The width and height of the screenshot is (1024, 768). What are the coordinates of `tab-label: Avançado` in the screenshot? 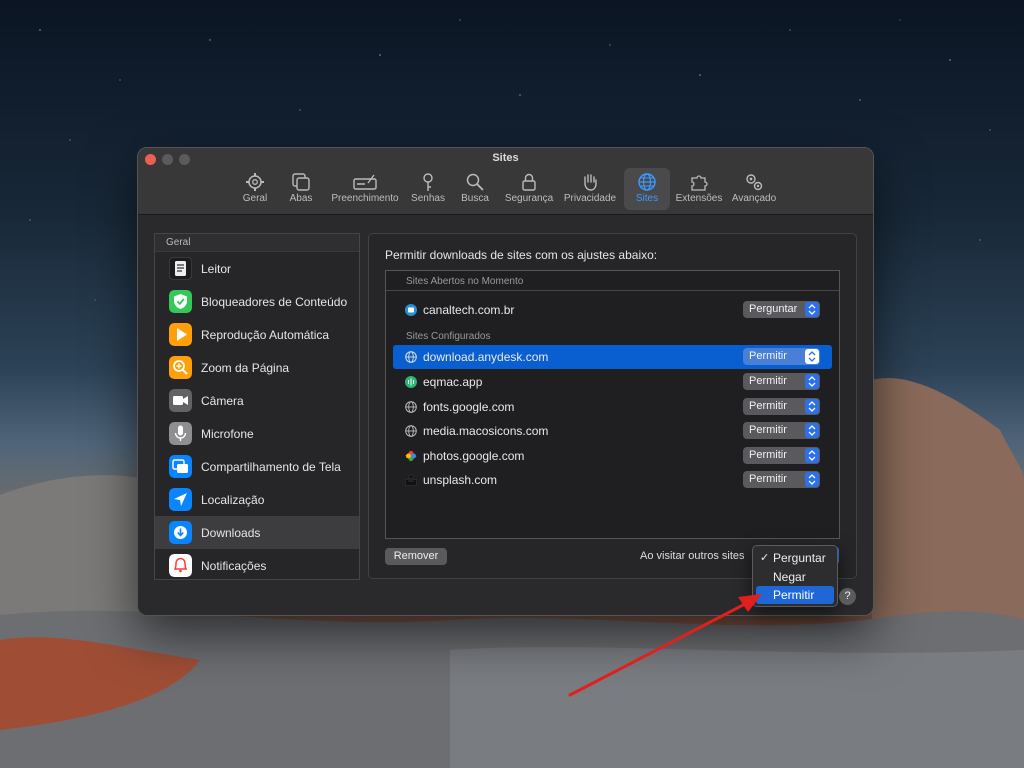 It's located at (754, 198).